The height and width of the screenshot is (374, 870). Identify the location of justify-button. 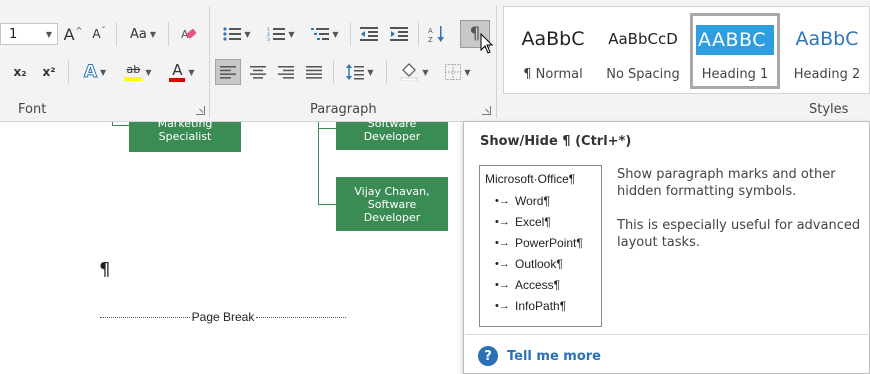
(314, 72).